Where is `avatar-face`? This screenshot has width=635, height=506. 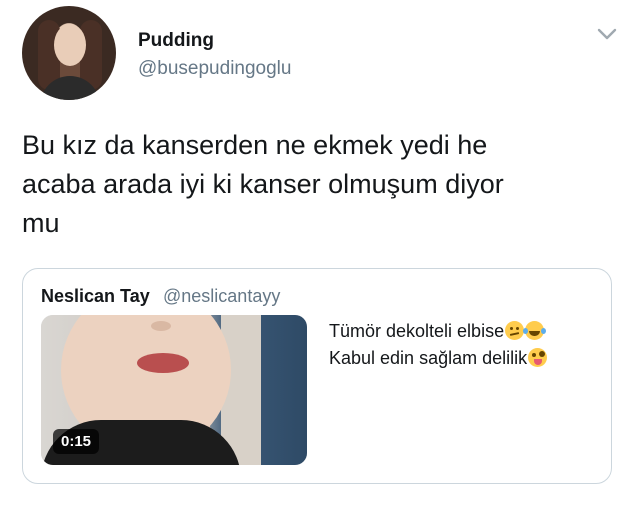 avatar-face is located at coordinates (70, 45).